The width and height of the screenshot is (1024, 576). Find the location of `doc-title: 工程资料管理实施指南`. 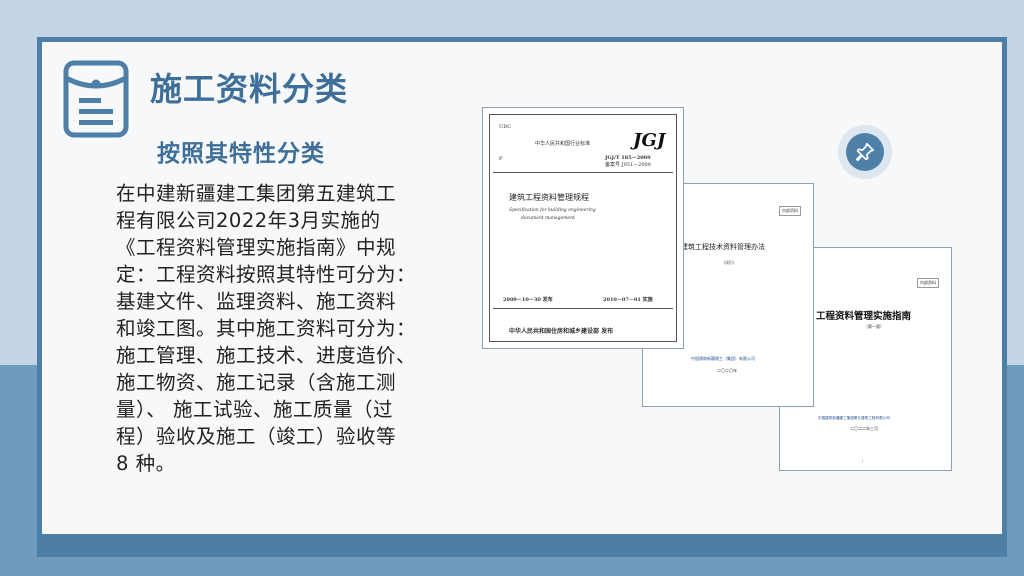

doc-title: 工程资料管理实施指南 is located at coordinates (864, 316).